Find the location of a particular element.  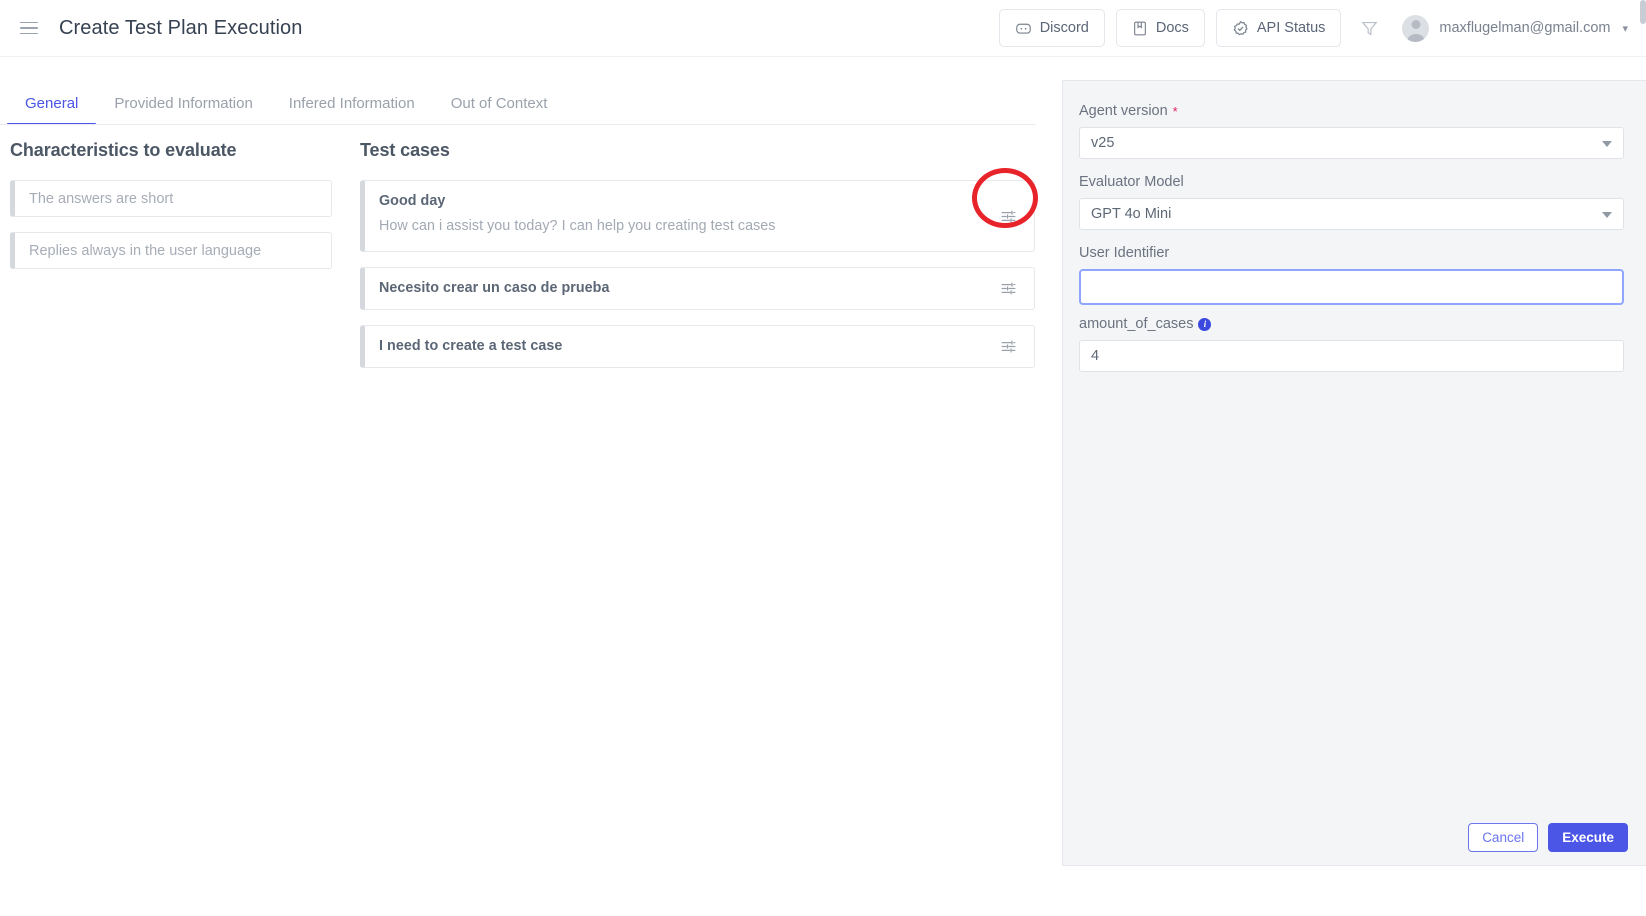

list-item: I need to create a test case is located at coordinates (697, 346).